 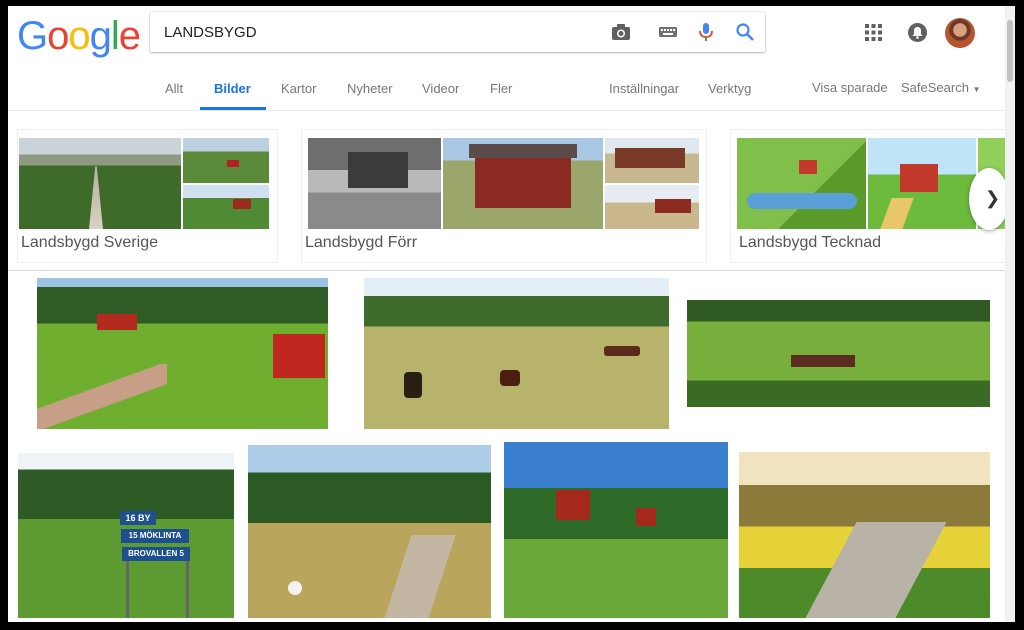 I want to click on logo-letter: l, so click(x=115, y=36).